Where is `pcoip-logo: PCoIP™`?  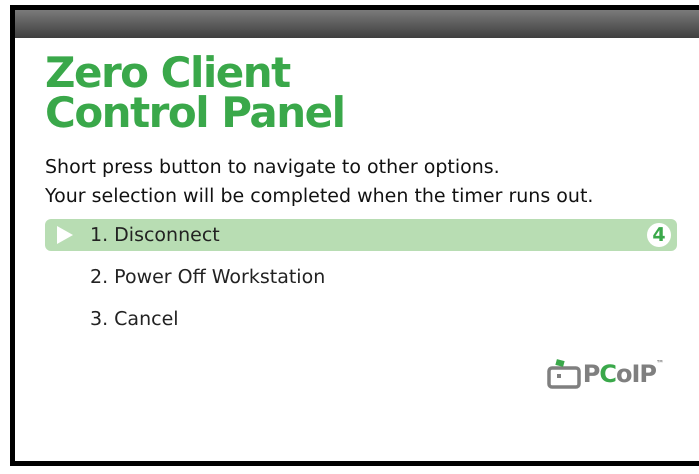 pcoip-logo: PCoIP™ is located at coordinates (604, 374).